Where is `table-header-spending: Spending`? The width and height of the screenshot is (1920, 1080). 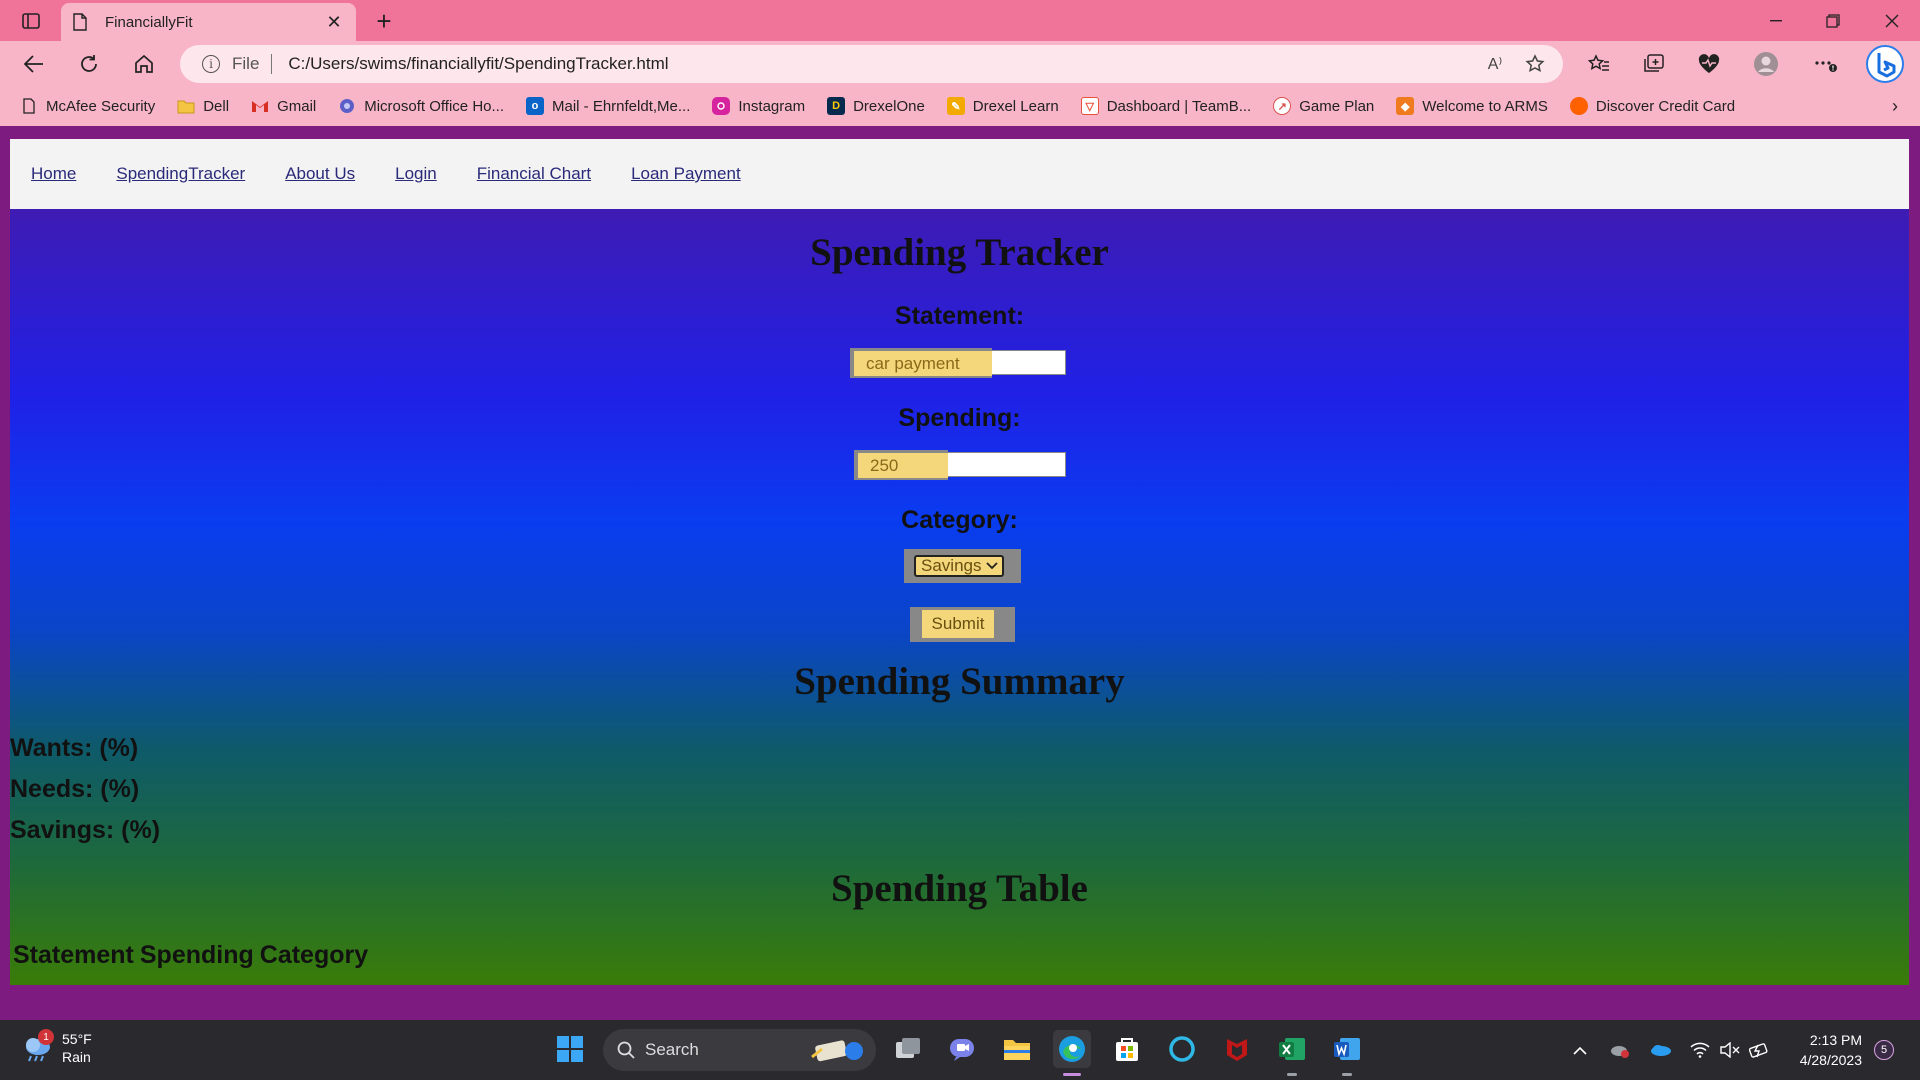 table-header-spending: Spending is located at coordinates (196, 955).